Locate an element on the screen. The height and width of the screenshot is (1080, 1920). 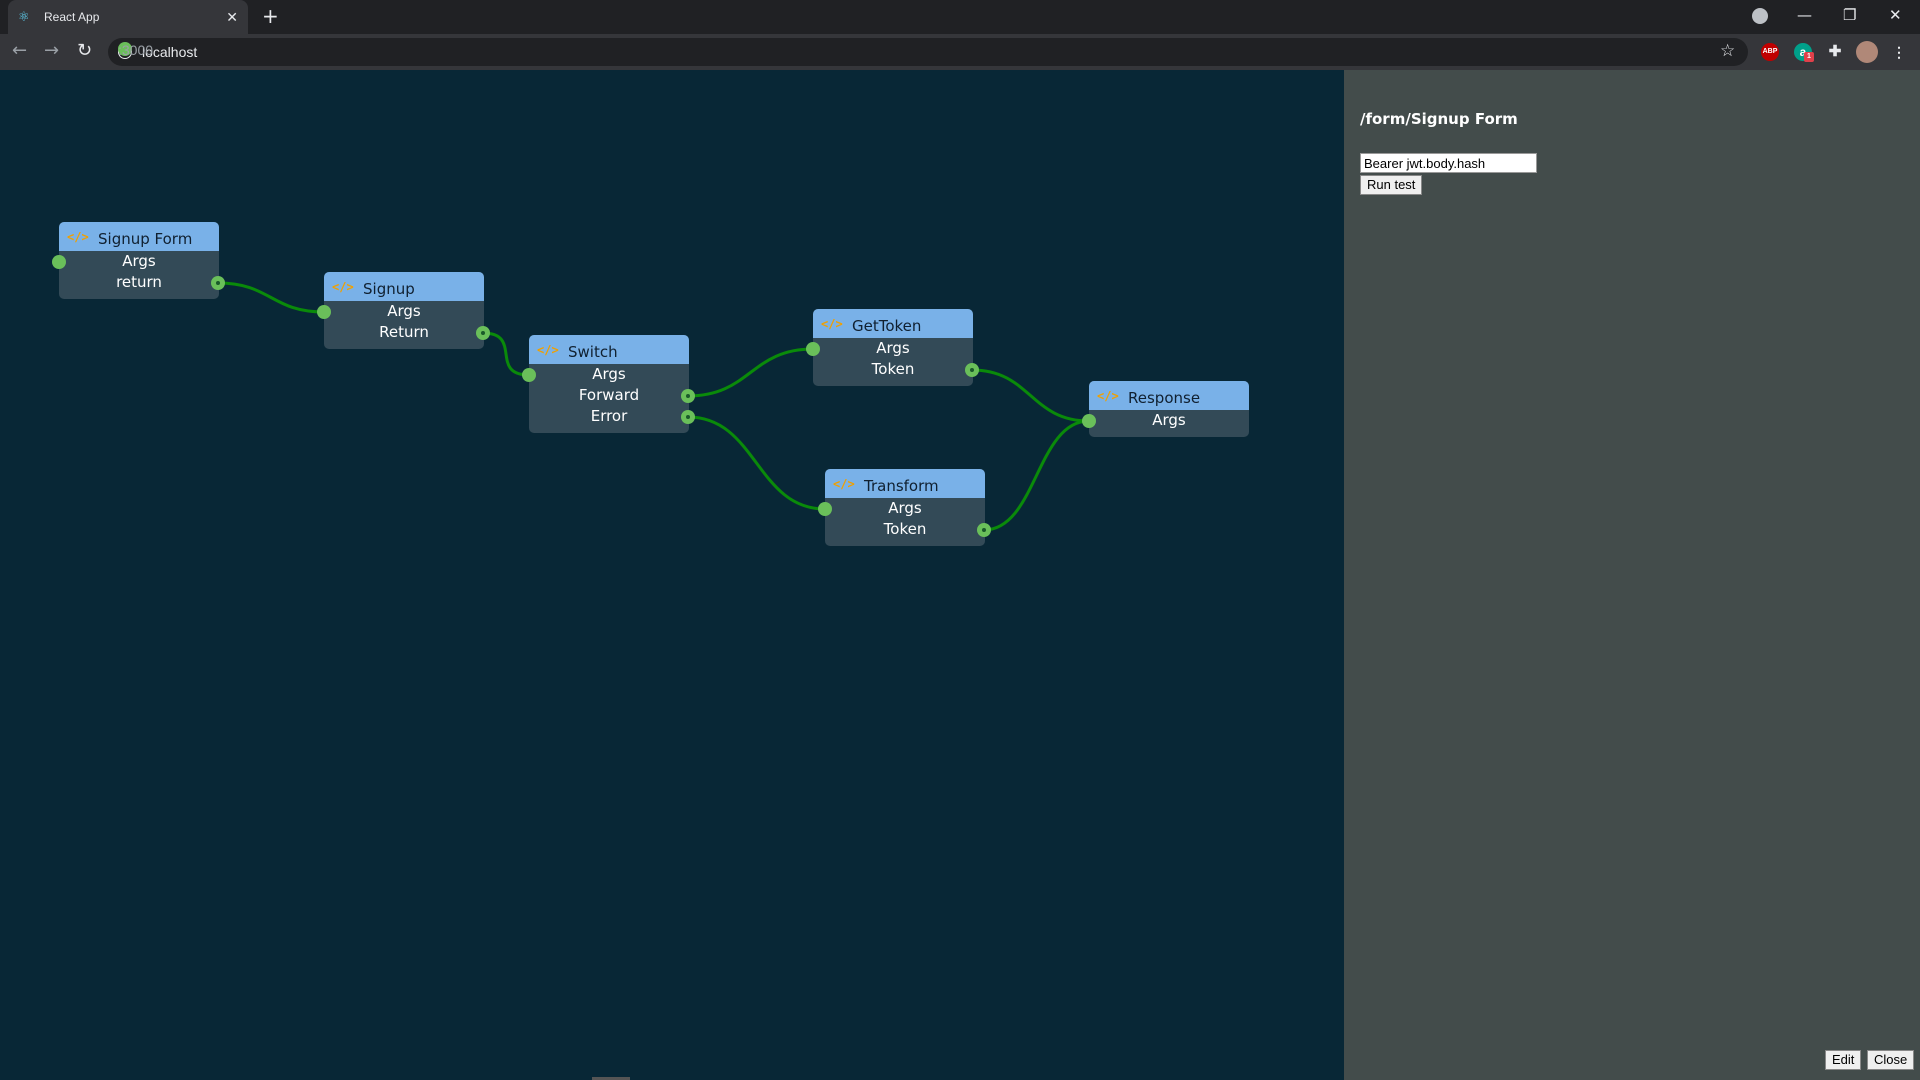
edge-switch-to-transform is located at coordinates (756, 463).